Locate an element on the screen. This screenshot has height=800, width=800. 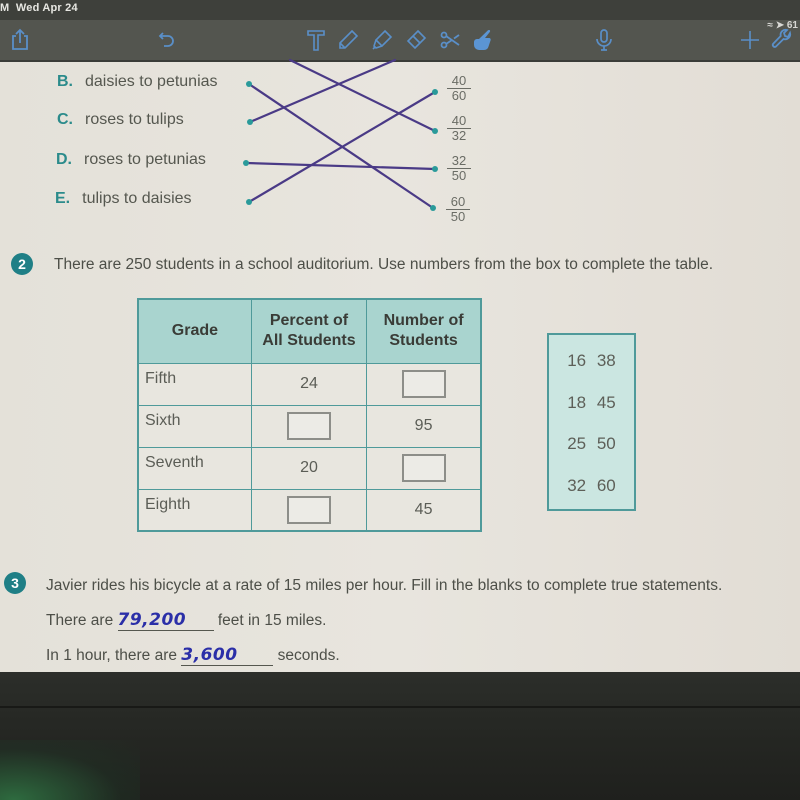
highlighter-tool-button is located at coordinates (382, 40).